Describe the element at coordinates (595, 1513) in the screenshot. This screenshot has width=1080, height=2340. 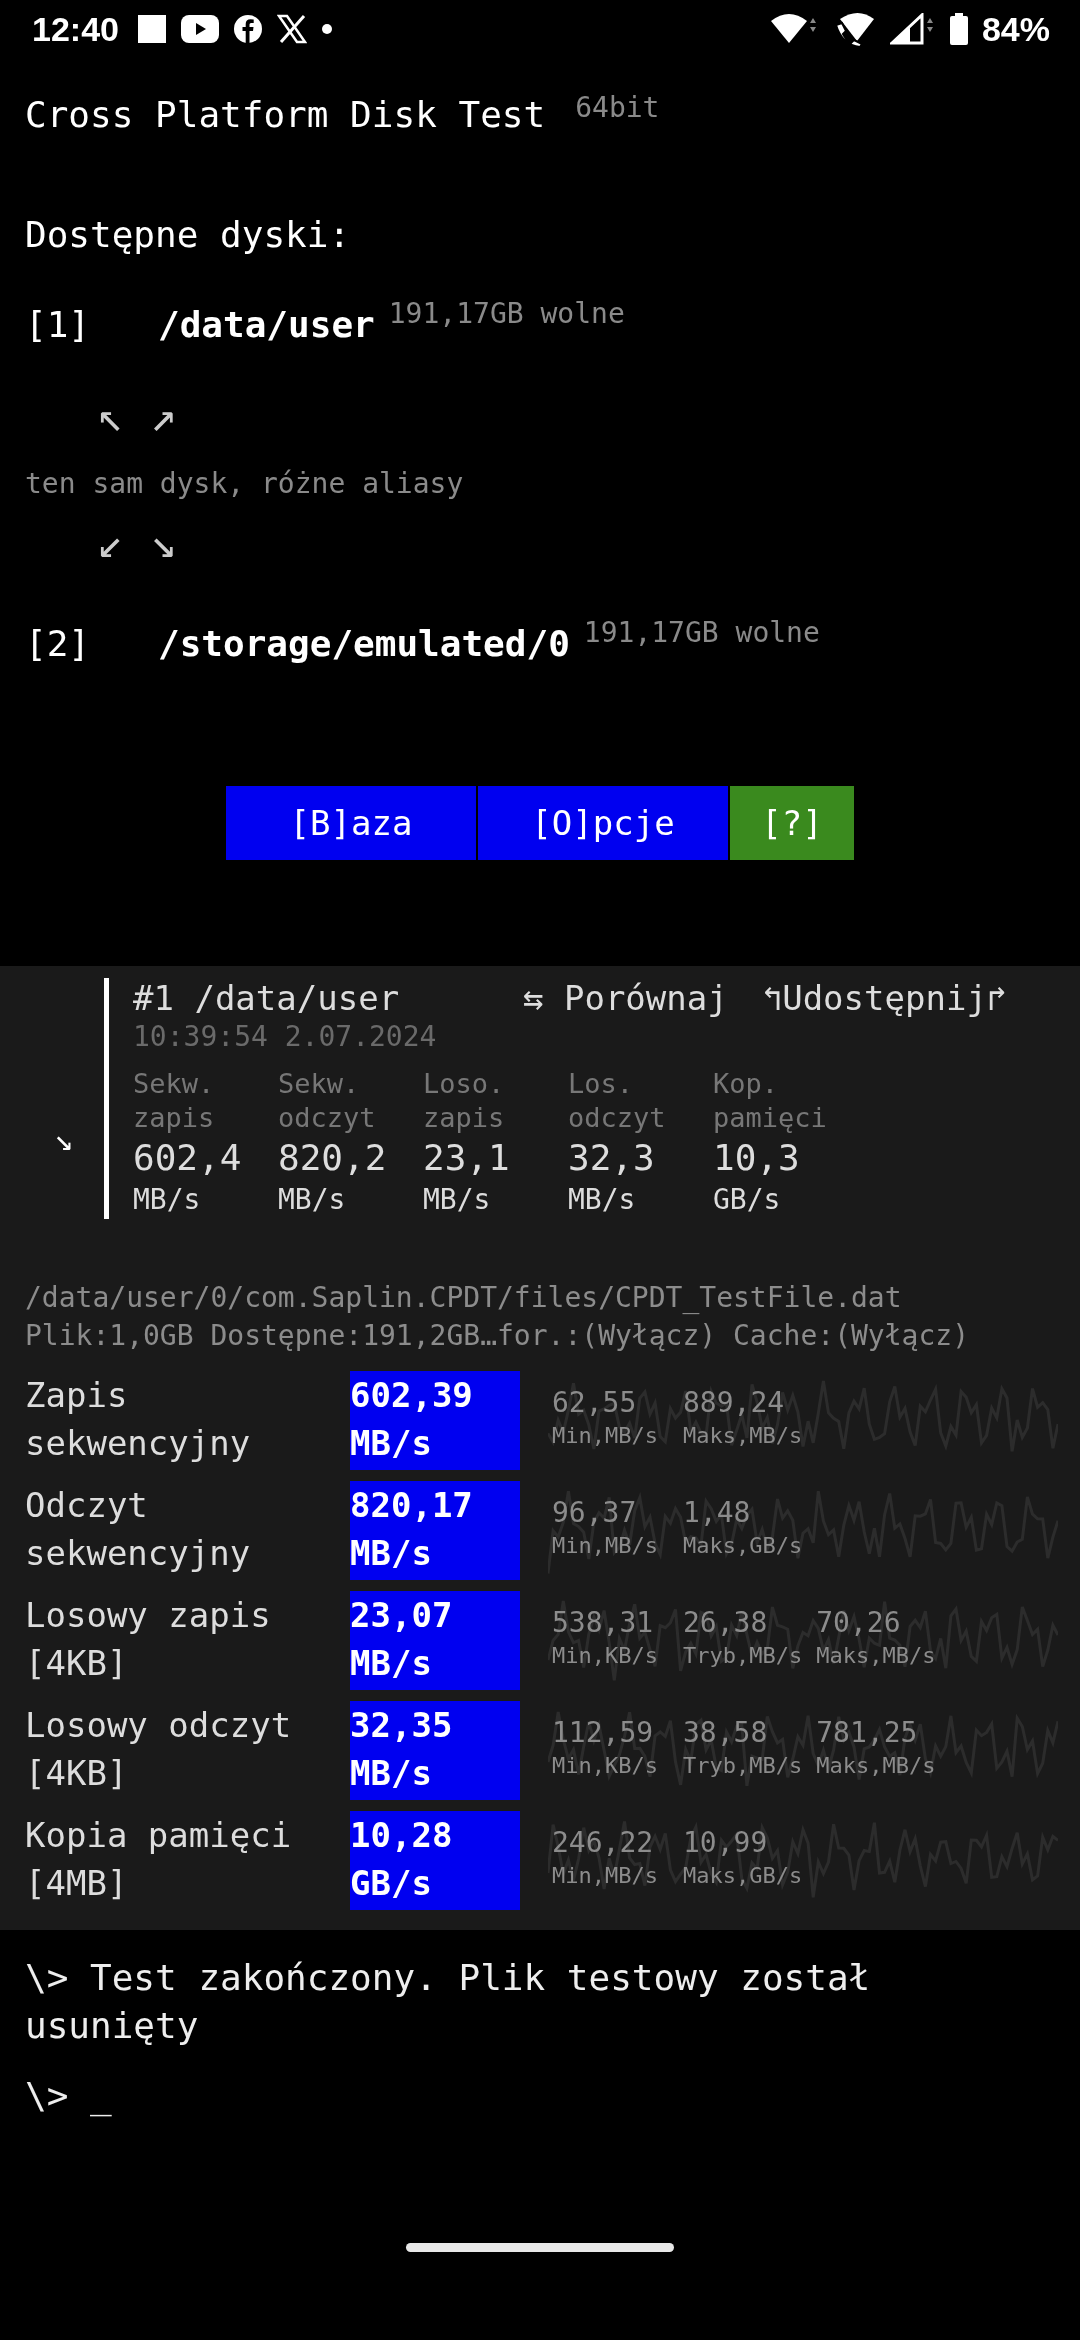
I see `stat-value: 96,37` at that location.